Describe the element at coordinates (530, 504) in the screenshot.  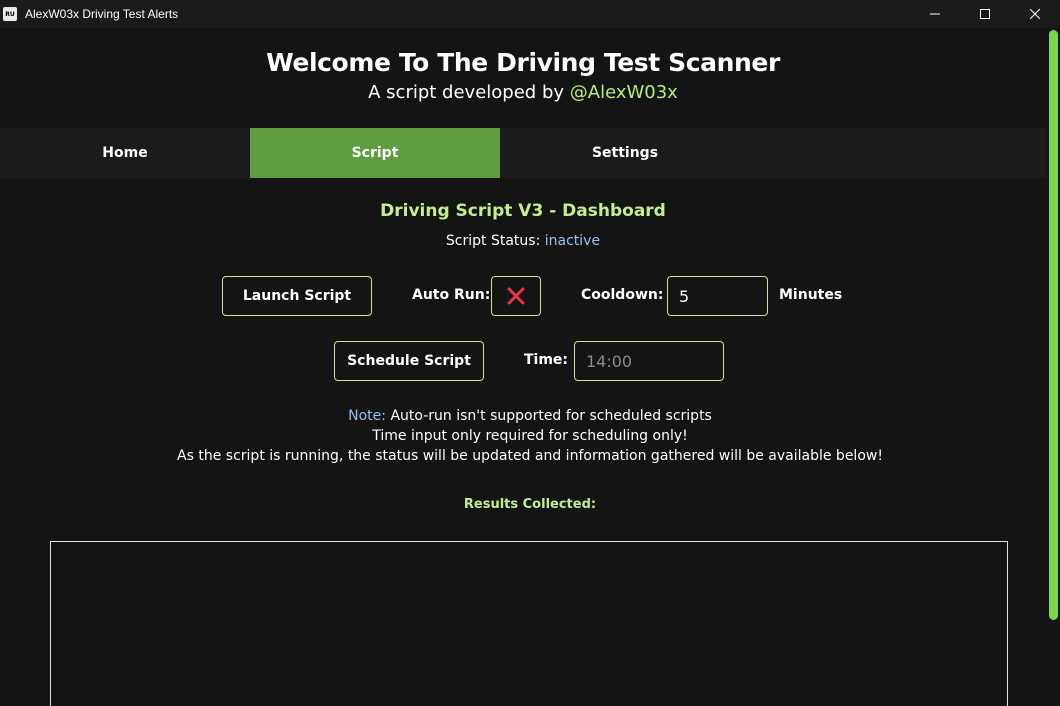
I see `results-title: Results Collected:` at that location.